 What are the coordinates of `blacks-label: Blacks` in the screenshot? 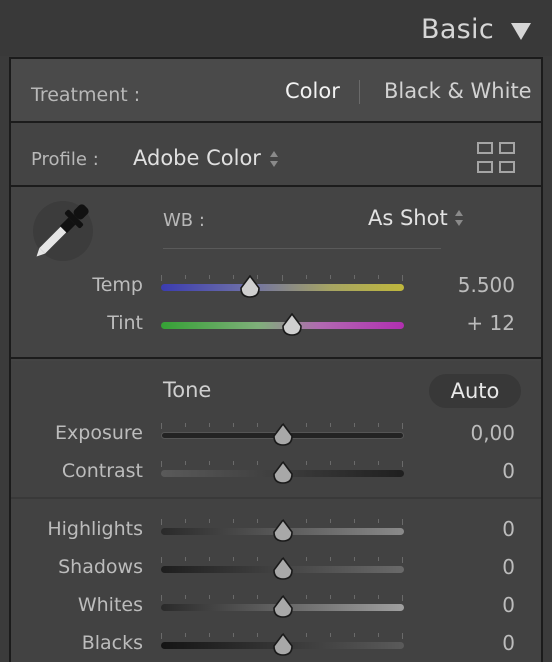 It's located at (112, 643).